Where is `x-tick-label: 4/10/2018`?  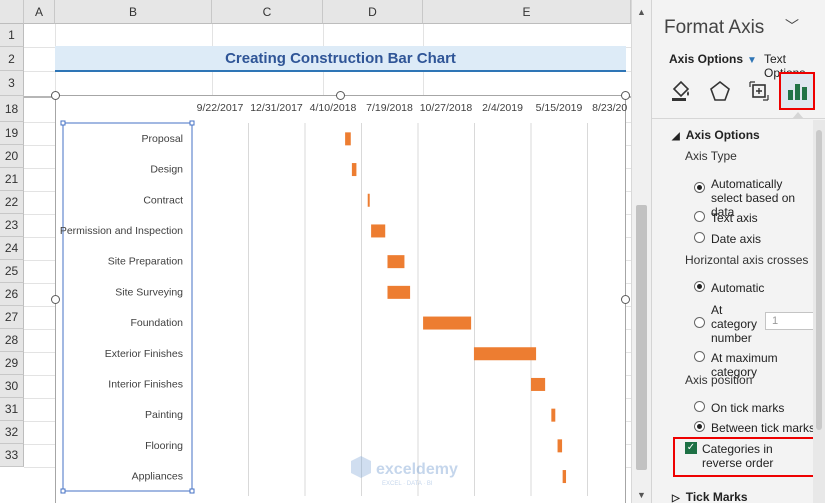 x-tick-label: 4/10/2018 is located at coordinates (333, 108).